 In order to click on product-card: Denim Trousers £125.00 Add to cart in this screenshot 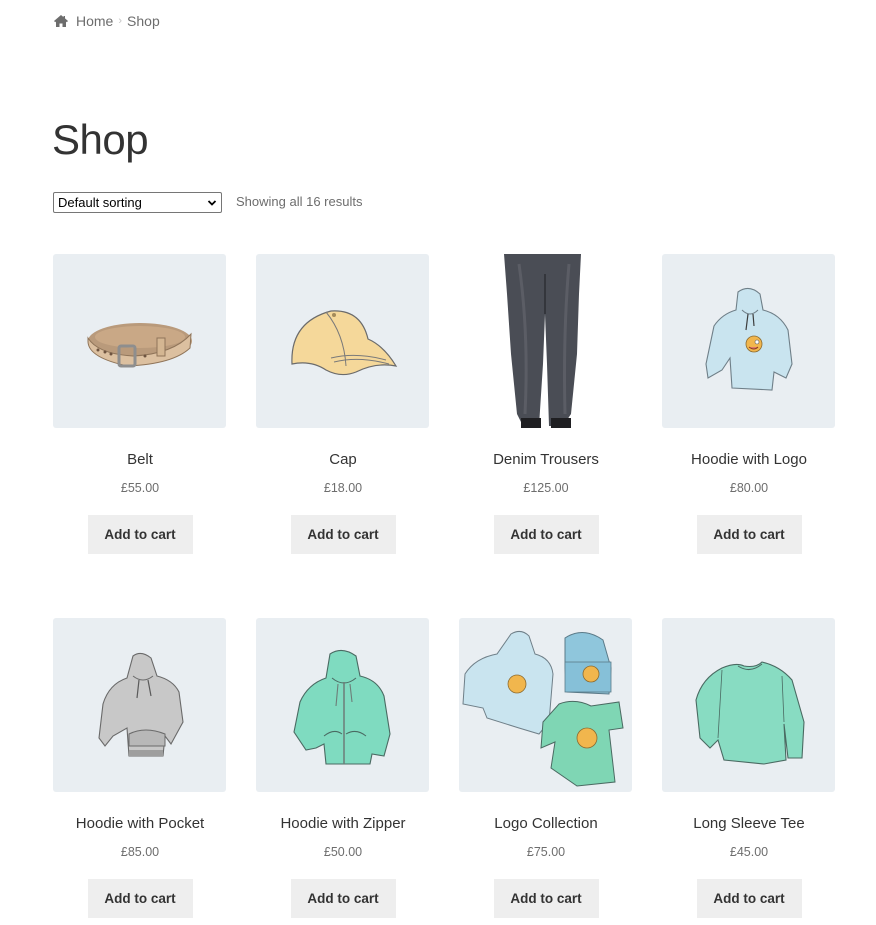, I will do `click(546, 404)`.